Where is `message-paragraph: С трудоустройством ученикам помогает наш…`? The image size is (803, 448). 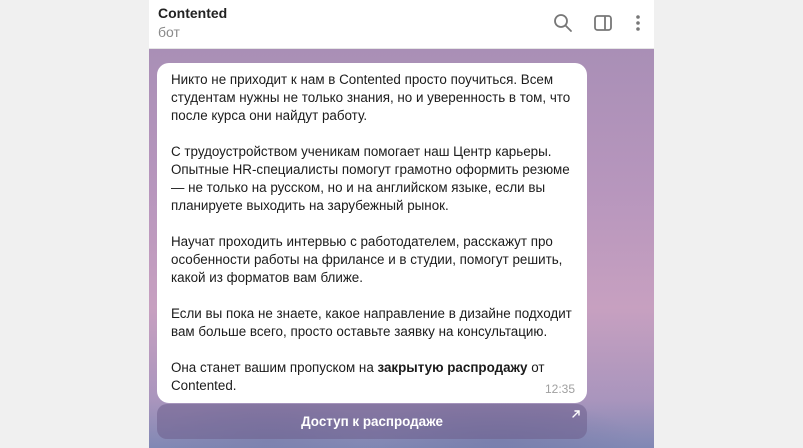
message-paragraph: С трудоустройством ученикам помогает наш… is located at coordinates (370, 178).